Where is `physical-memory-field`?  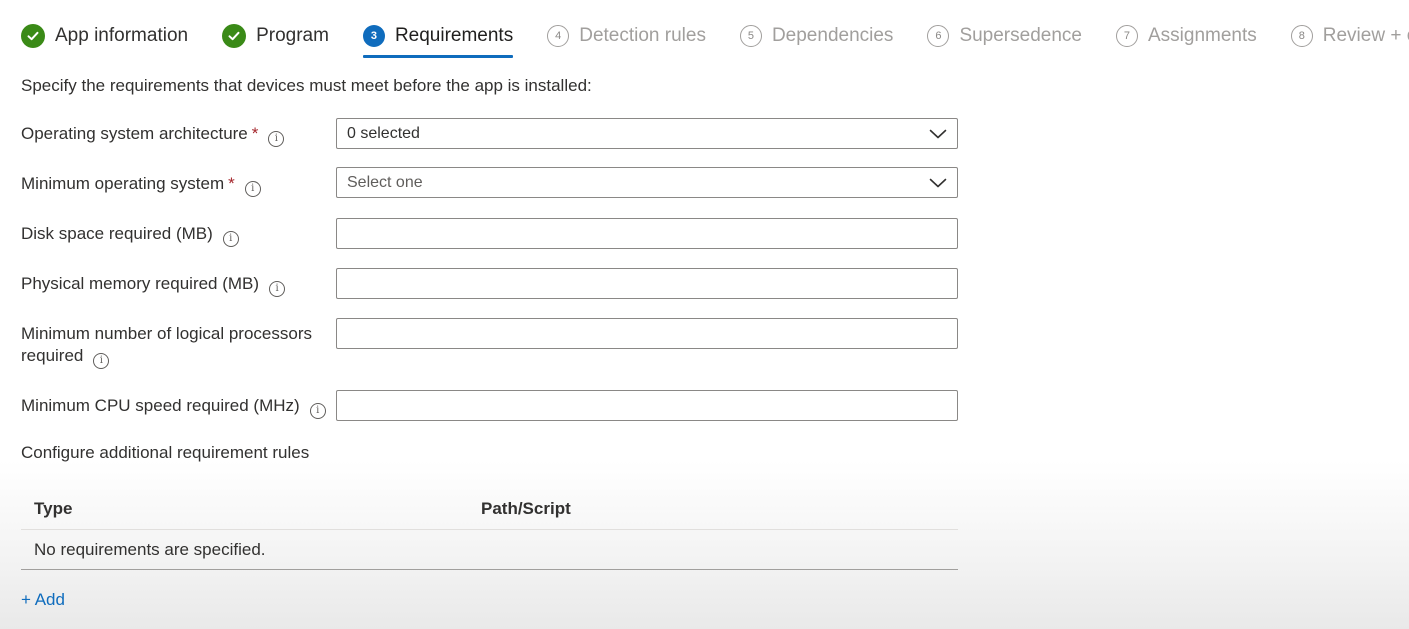 physical-memory-field is located at coordinates (647, 283).